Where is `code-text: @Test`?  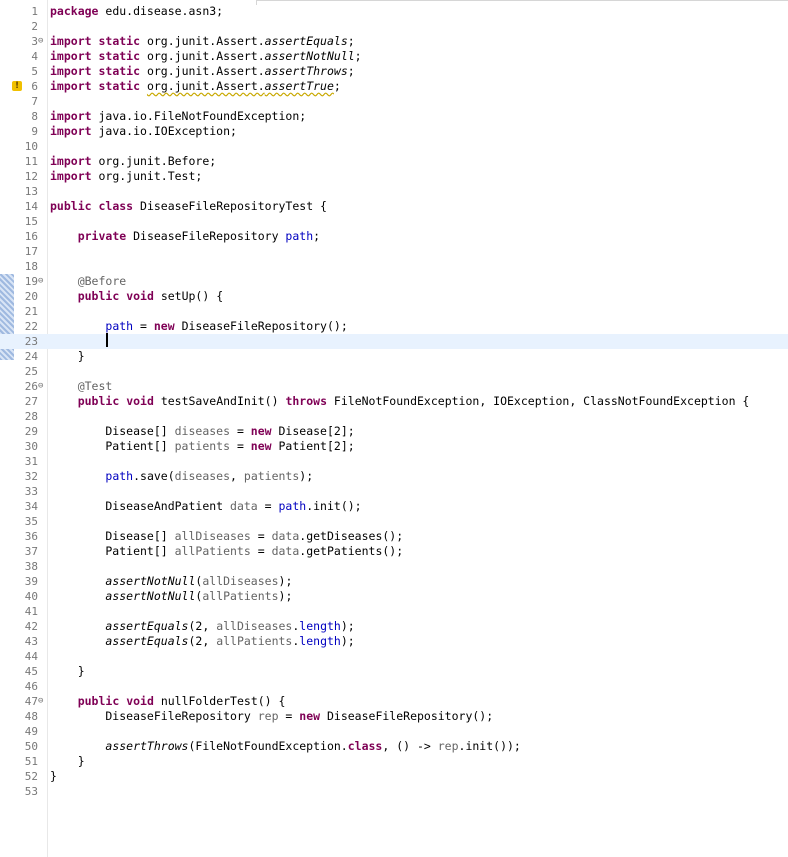
code-text: @Test is located at coordinates (81, 386).